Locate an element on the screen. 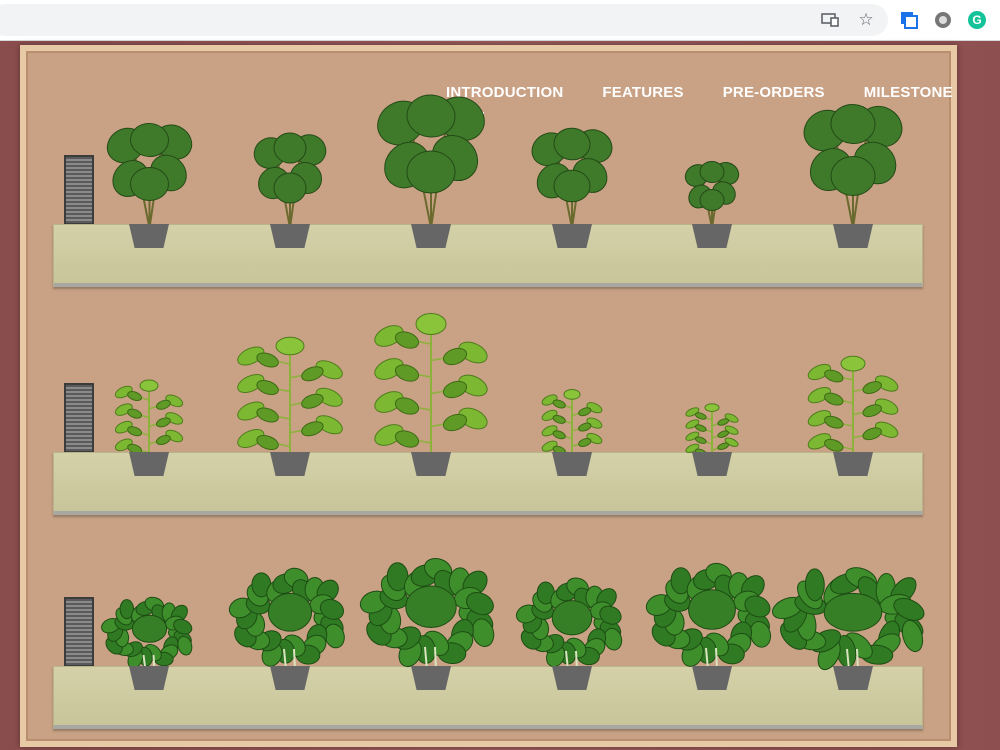  grammarly-icon: G is located at coordinates (977, 20).